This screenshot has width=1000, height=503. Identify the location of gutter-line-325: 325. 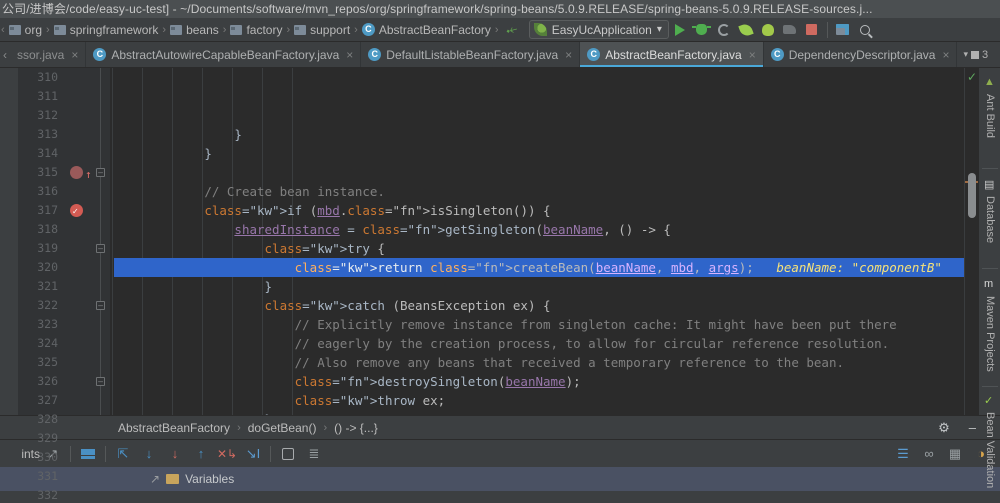
(64, 362).